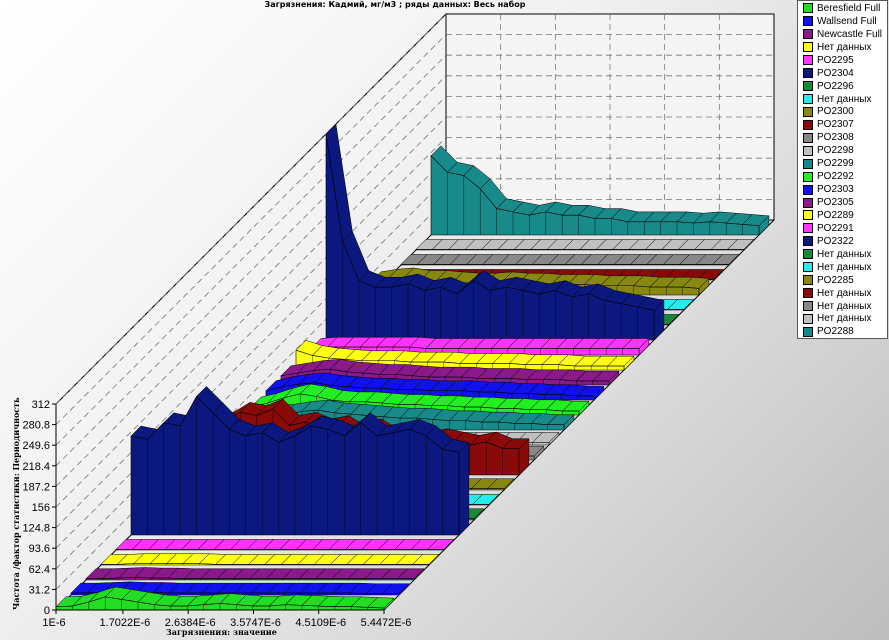 The height and width of the screenshot is (640, 889). Describe the element at coordinates (835, 190) in the screenshot. I see `legend-label: PO2303` at that location.